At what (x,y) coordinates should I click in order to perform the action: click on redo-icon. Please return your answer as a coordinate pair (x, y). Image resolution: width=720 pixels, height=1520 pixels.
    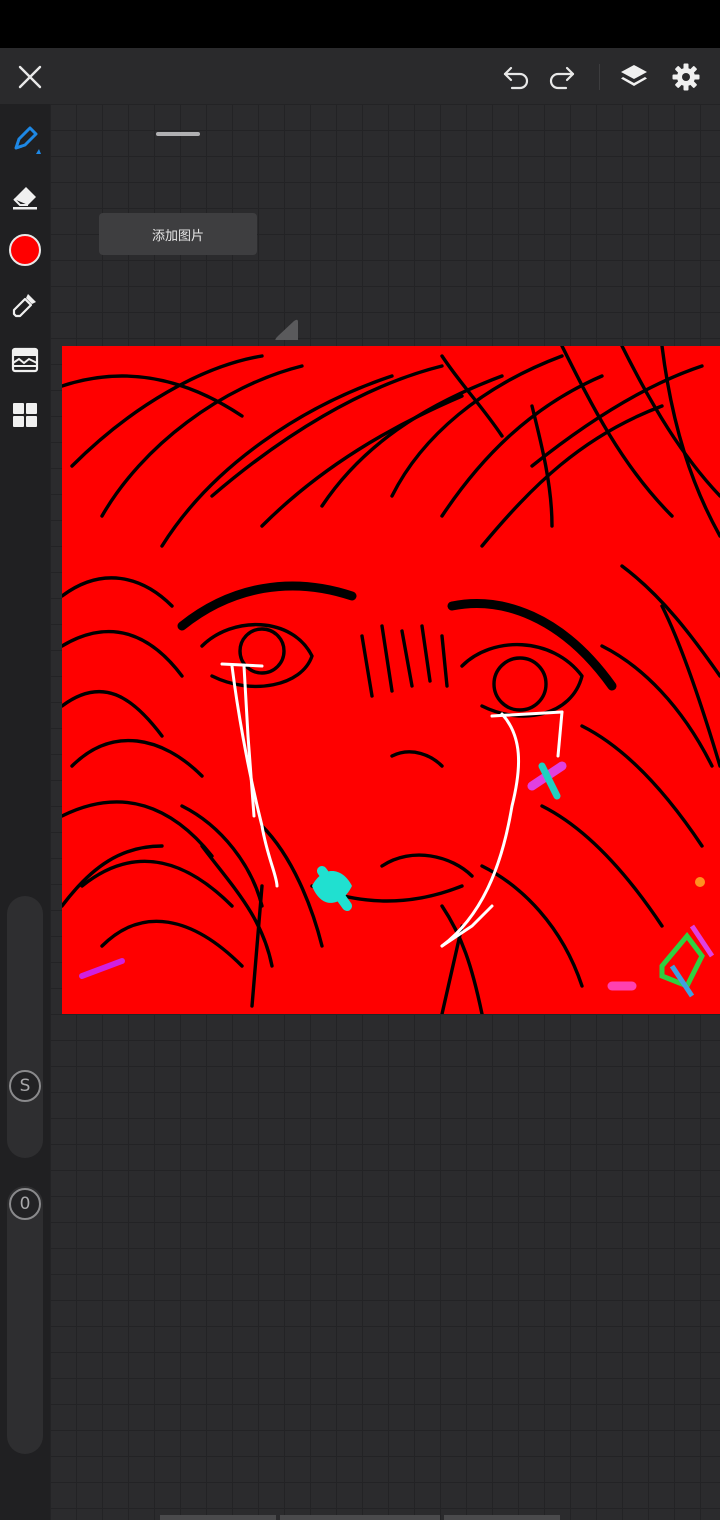
    Looking at the image, I should click on (562, 78).